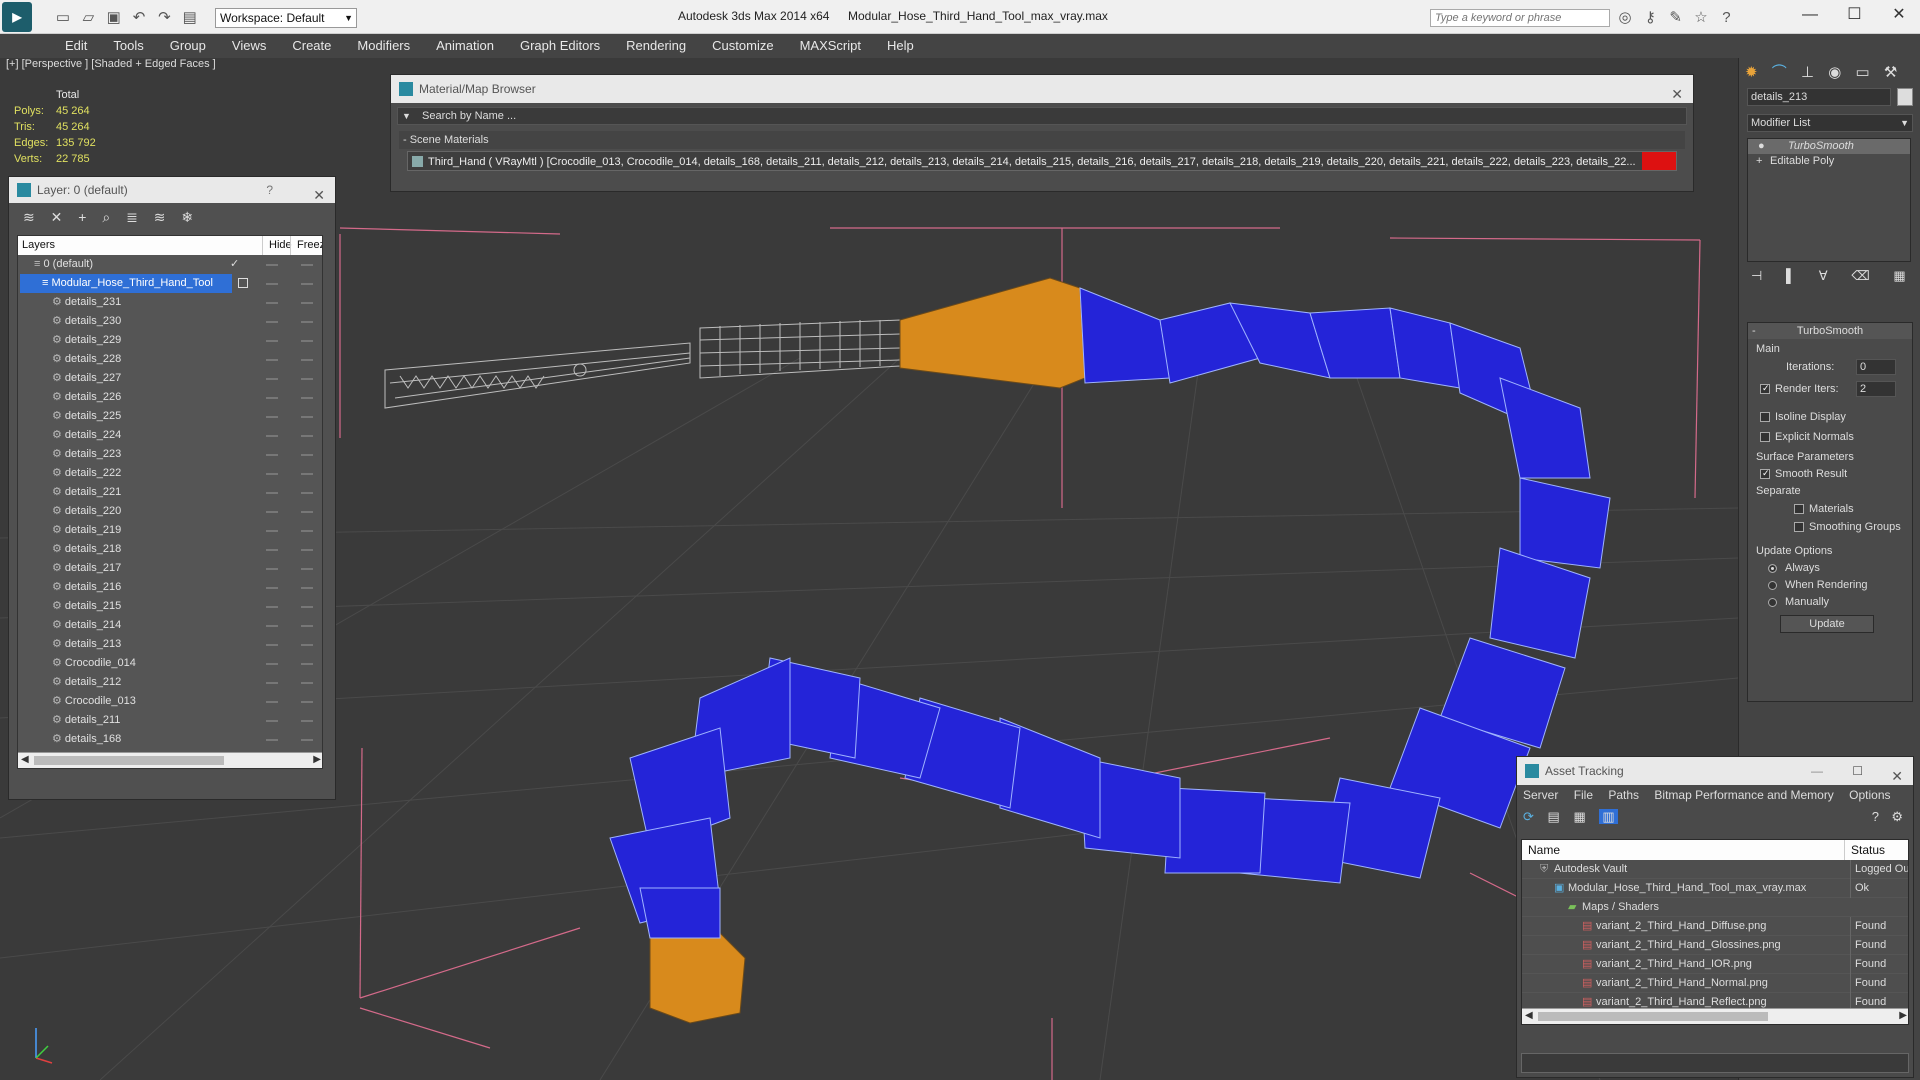  I want to click on lightbulb-icon: ●, so click(1761, 146).